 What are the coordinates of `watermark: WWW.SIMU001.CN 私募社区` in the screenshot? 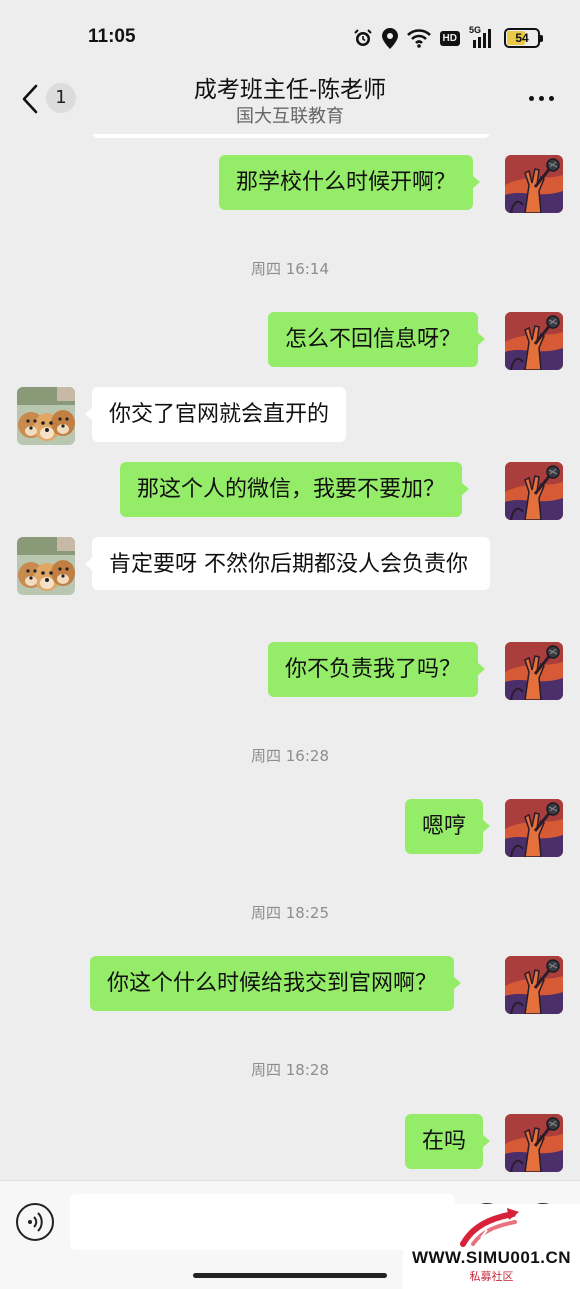 It's located at (491, 1246).